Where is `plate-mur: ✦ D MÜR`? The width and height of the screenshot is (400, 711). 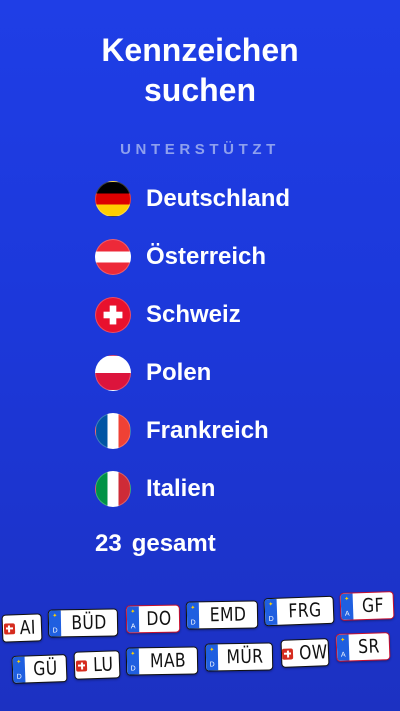 plate-mur: ✦ D MÜR is located at coordinates (239, 657).